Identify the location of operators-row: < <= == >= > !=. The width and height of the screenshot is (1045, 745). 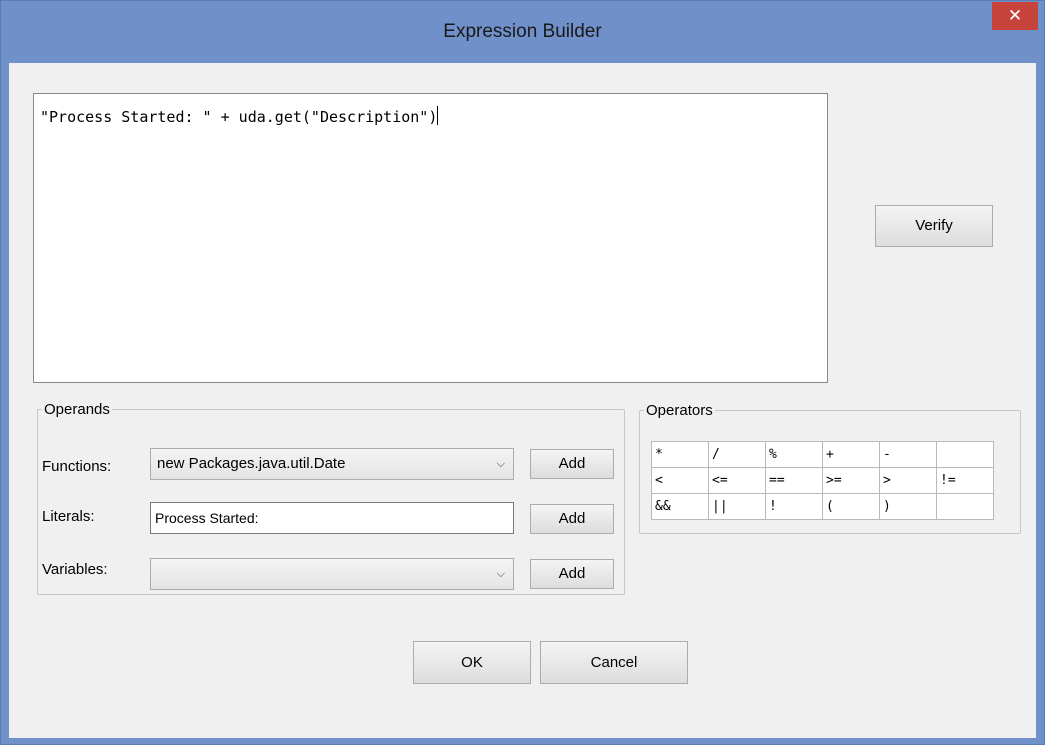
(822, 480).